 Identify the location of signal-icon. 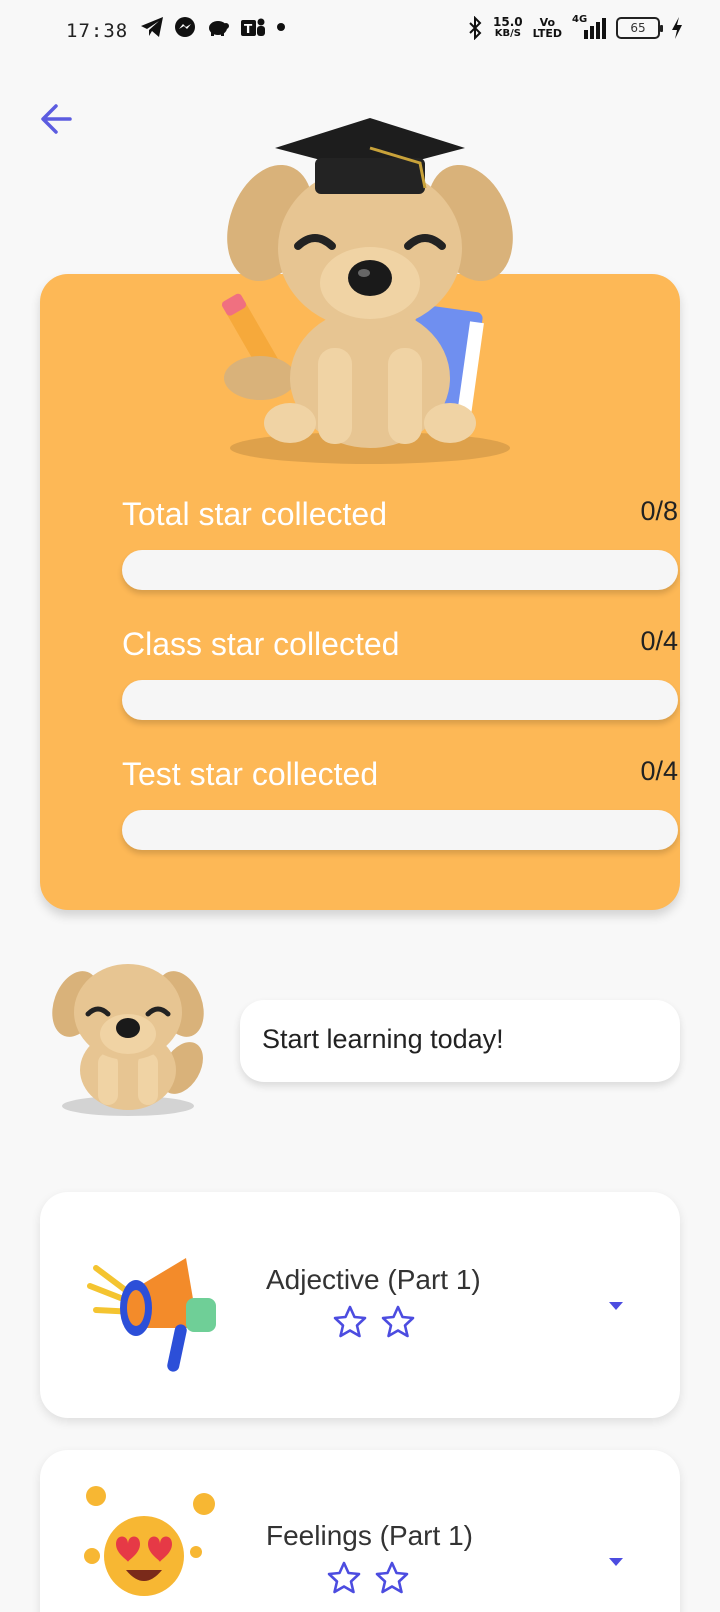
(595, 28).